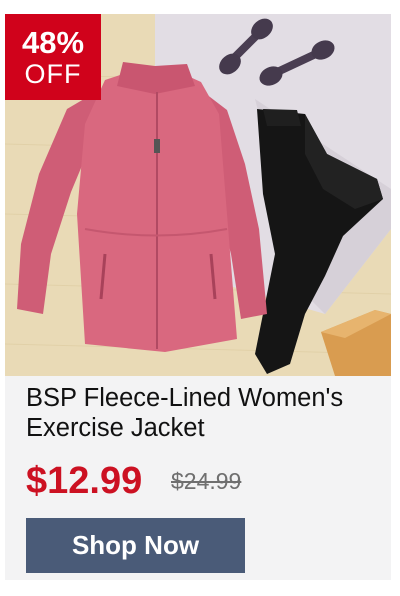 Image resolution: width=400 pixels, height=596 pixels. Describe the element at coordinates (206, 481) in the screenshot. I see `original-price: $24.99` at that location.